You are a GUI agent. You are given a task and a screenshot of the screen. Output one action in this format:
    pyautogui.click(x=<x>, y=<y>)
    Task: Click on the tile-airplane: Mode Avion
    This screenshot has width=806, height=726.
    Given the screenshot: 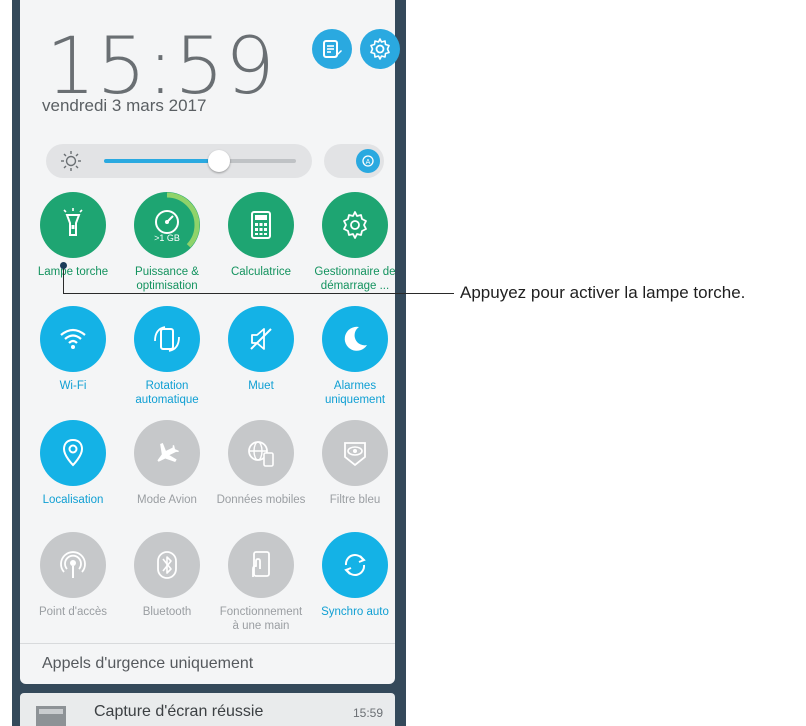 What is the action you would take?
    pyautogui.click(x=167, y=470)
    